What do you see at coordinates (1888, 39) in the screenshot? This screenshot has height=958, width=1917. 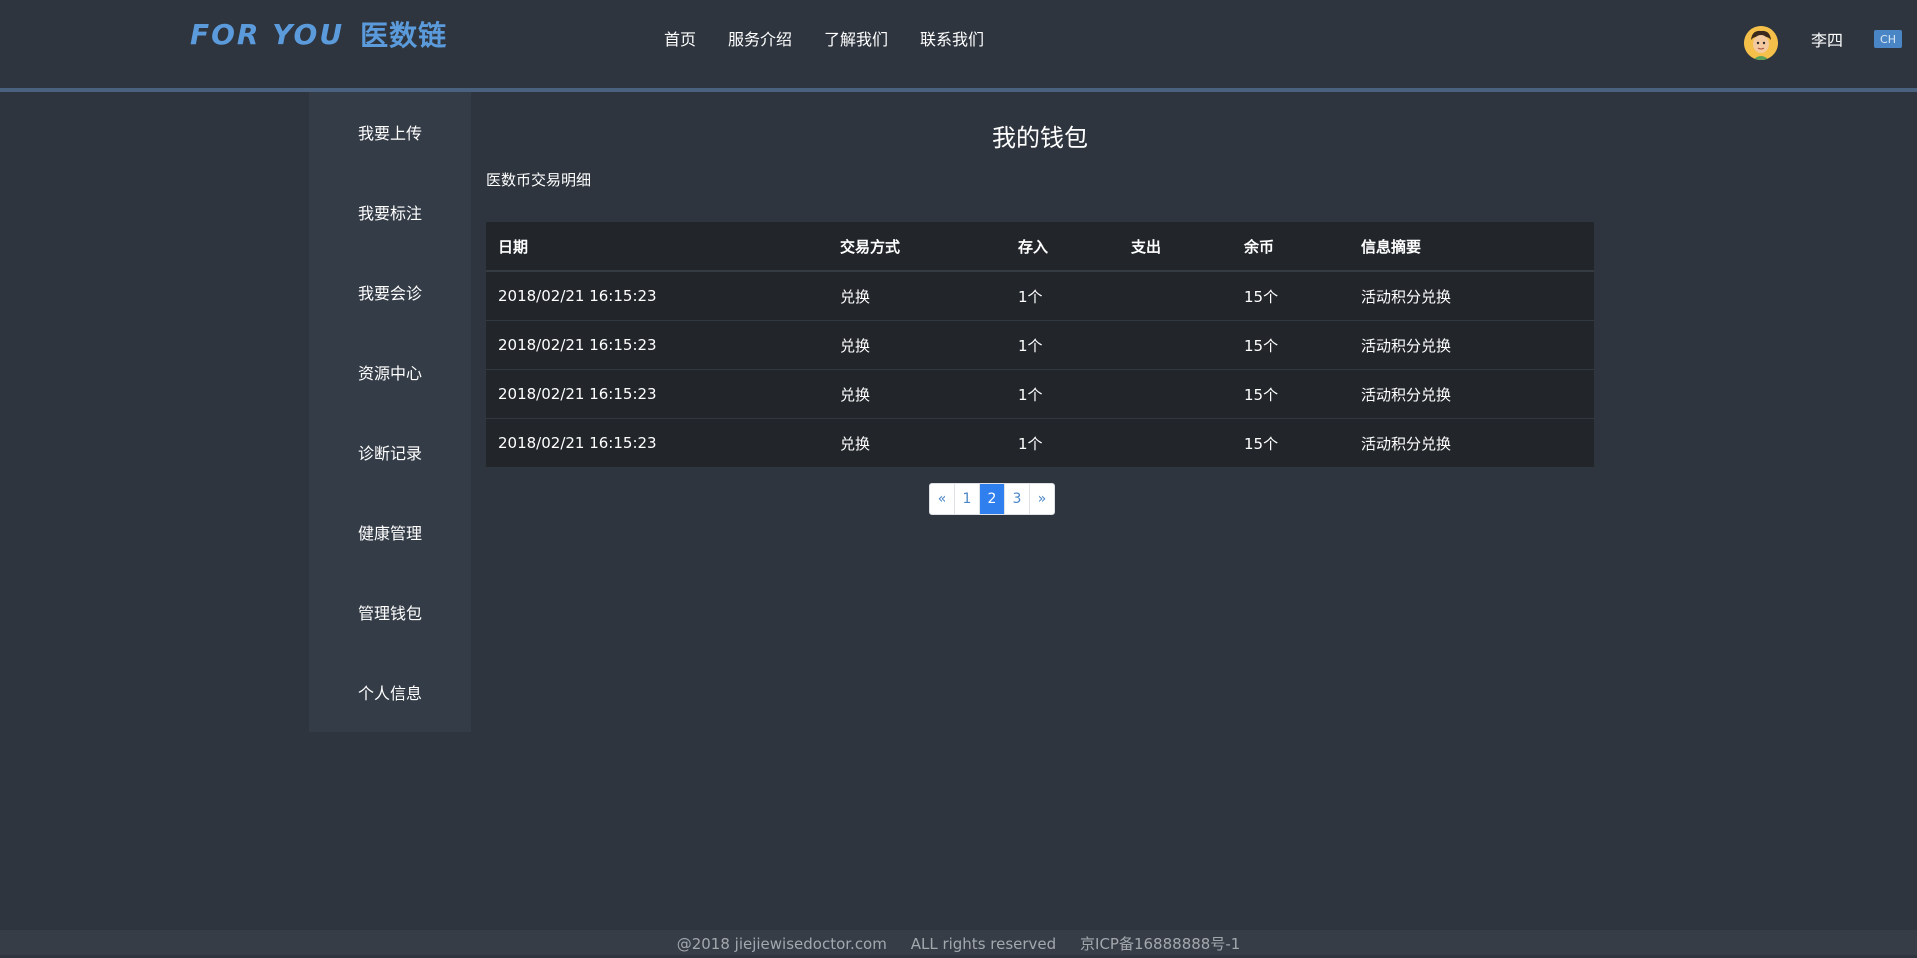 I see `language-toggle-button: CH` at bounding box center [1888, 39].